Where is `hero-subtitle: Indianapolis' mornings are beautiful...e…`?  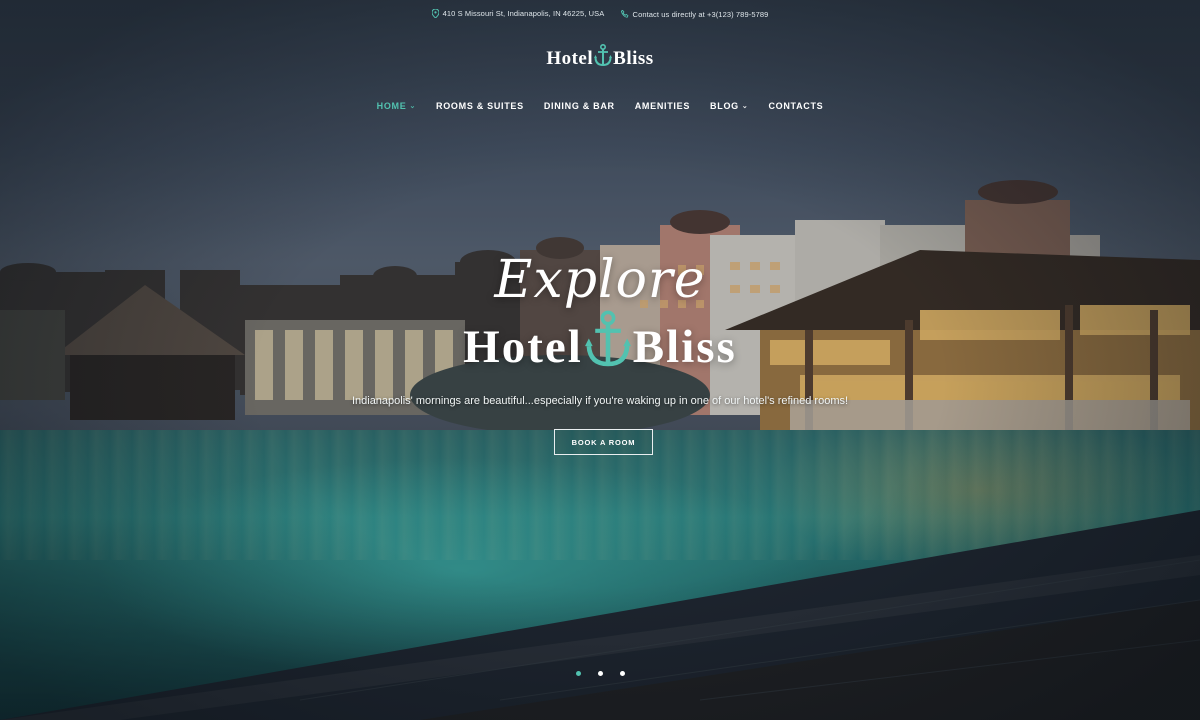
hero-subtitle: Indianapolis' mornings are beautiful...e… is located at coordinates (600, 401).